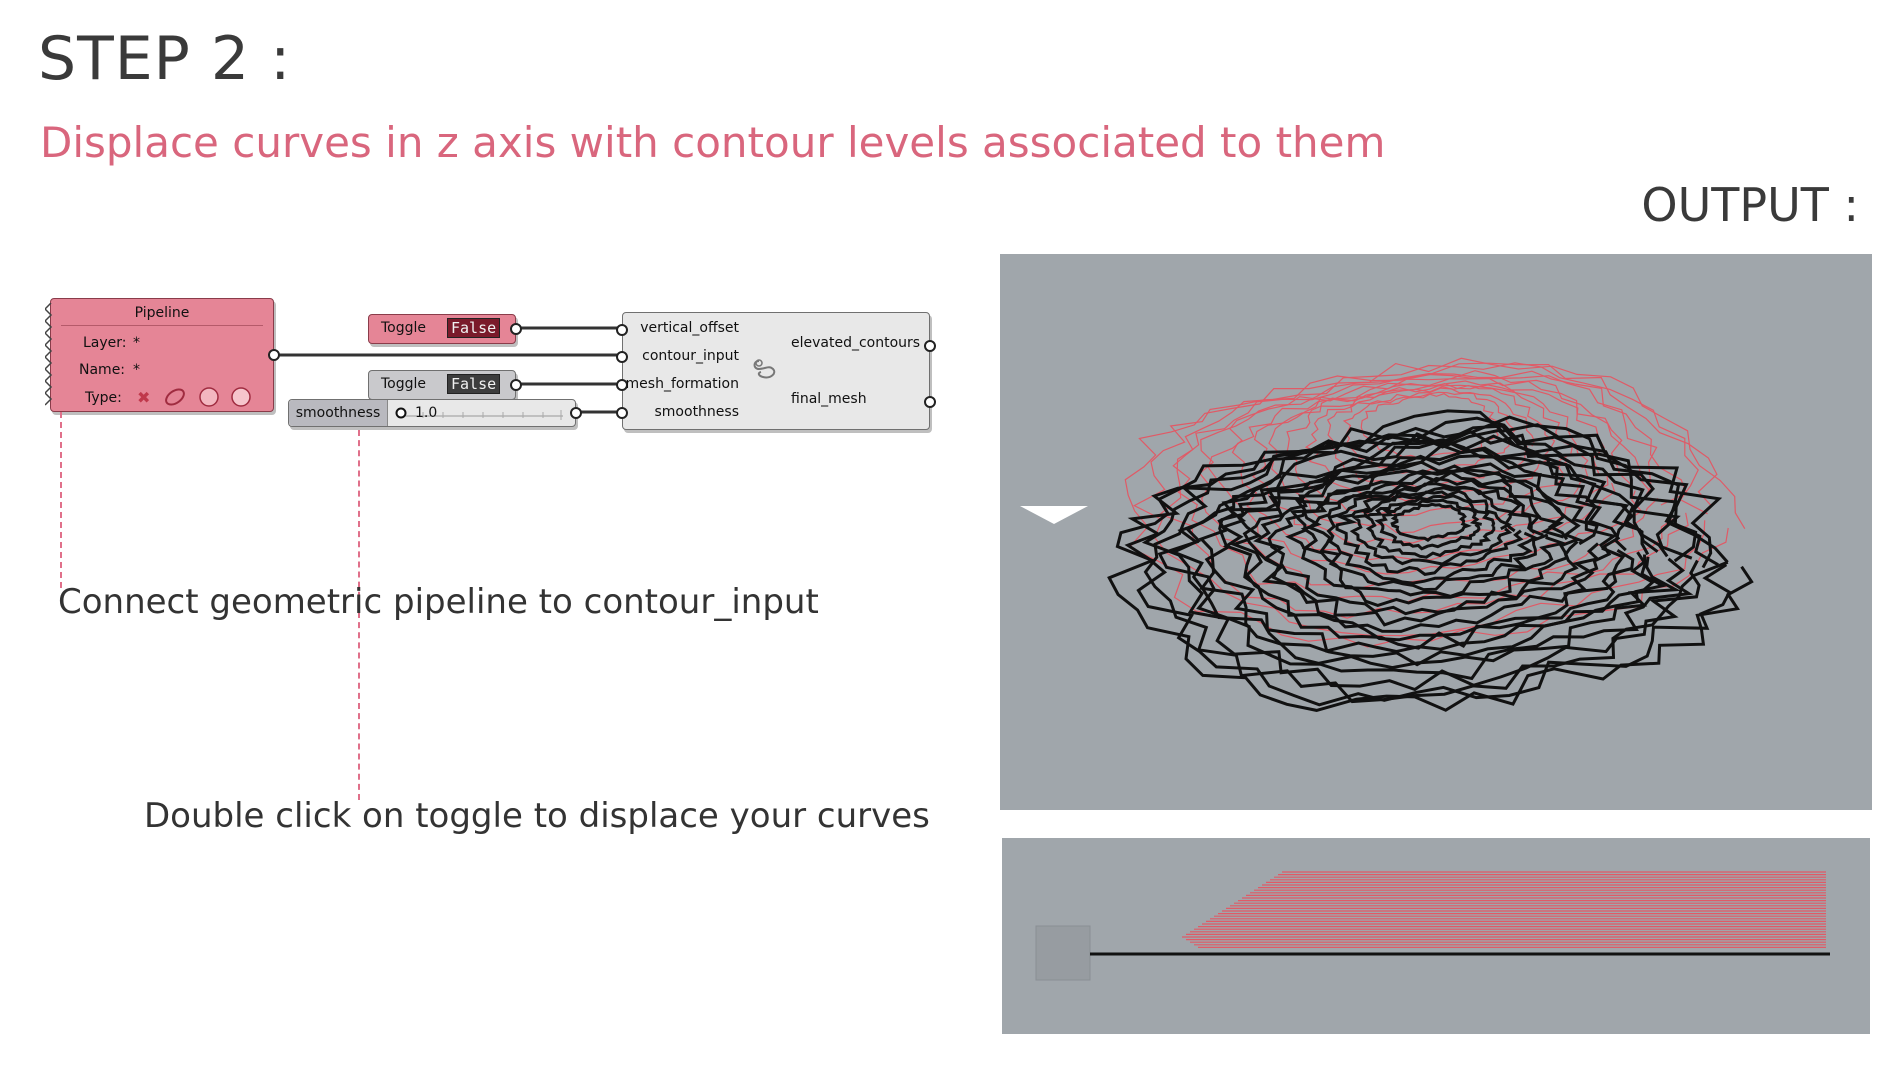 The height and width of the screenshot is (1065, 1903). What do you see at coordinates (930, 402) in the screenshot?
I see `output-port-final-mesh` at bounding box center [930, 402].